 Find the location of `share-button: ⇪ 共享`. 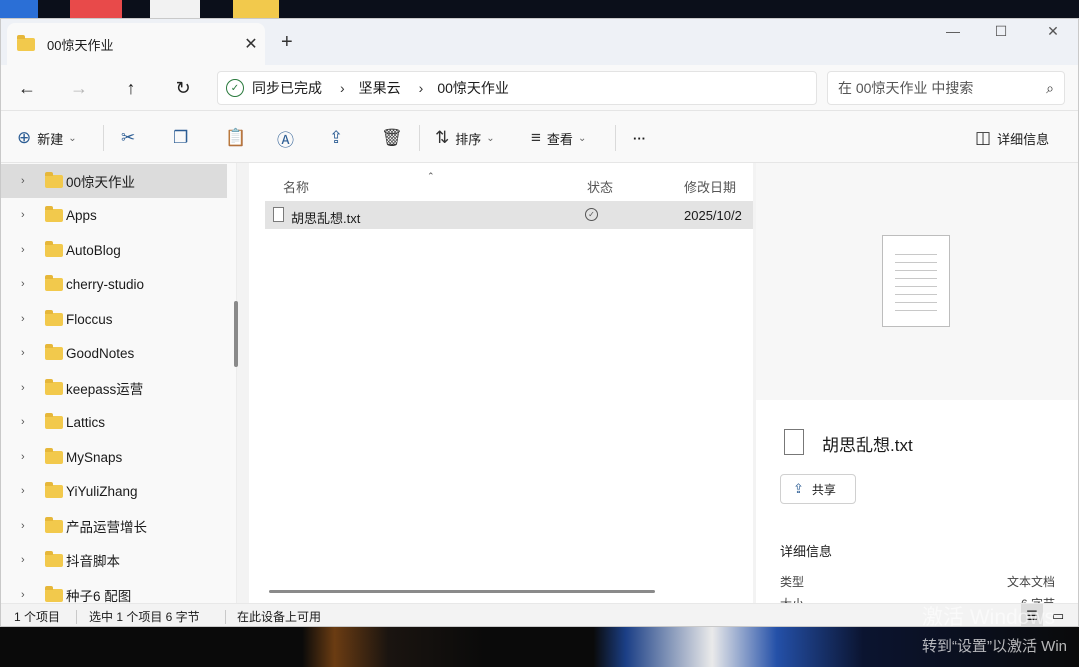

share-button: ⇪ 共享 is located at coordinates (818, 489).